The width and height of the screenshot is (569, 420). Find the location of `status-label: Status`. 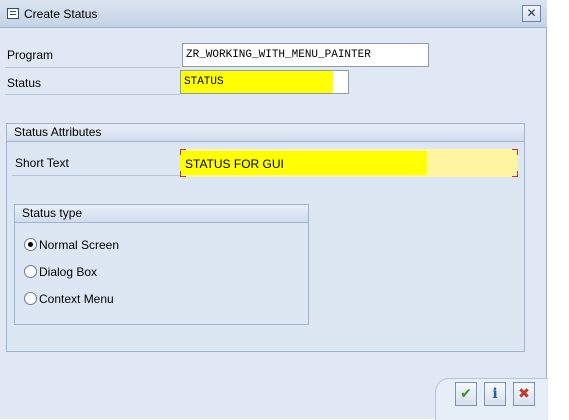

status-label: Status is located at coordinates (24, 83).